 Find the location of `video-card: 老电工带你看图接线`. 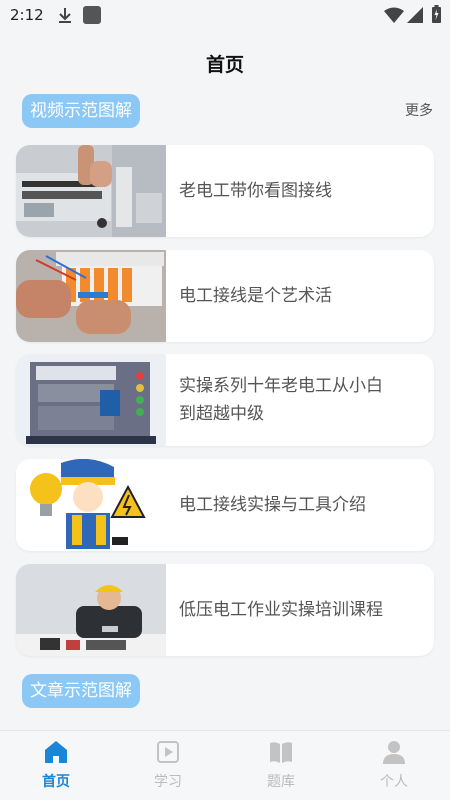

video-card: 老电工带你看图接线 is located at coordinates (225, 191).